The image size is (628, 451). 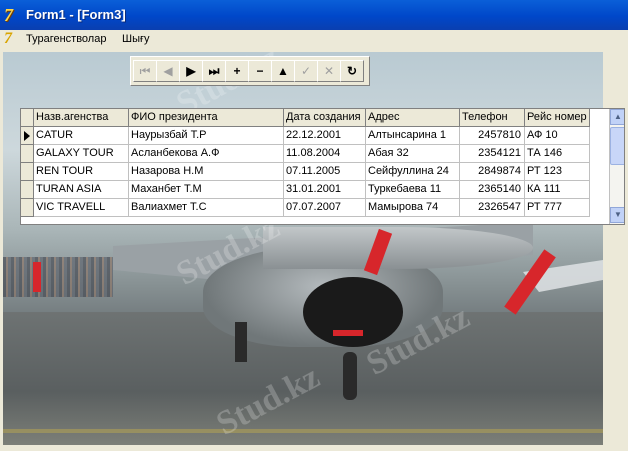 I want to click on nav-last-button: ⏭, so click(x=214, y=71).